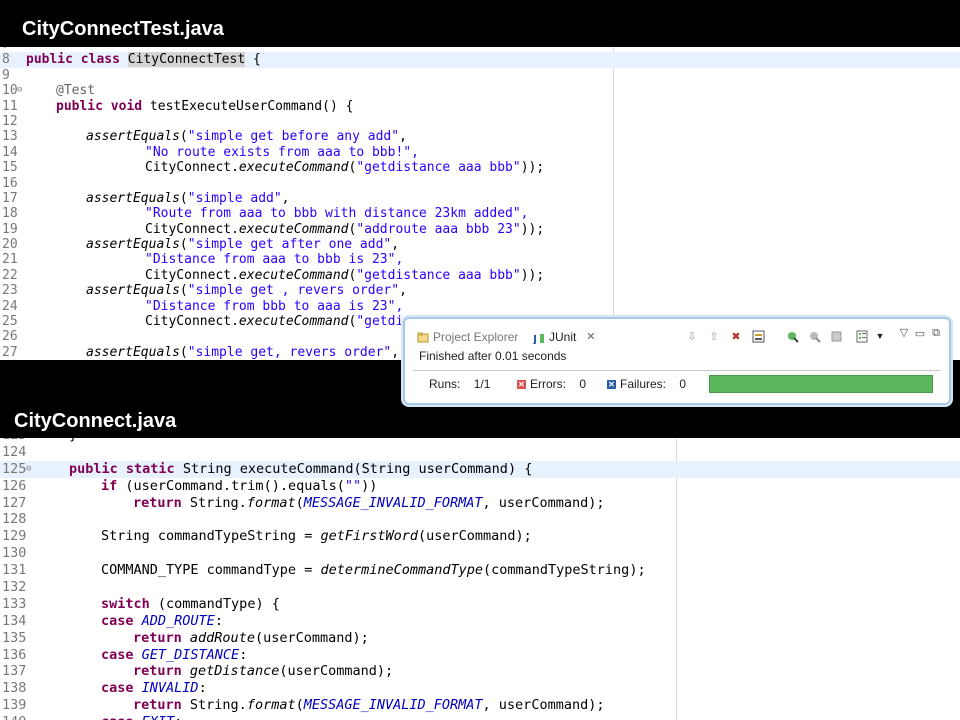  What do you see at coordinates (736, 336) in the screenshot?
I see `show-failures-only-icon: ✖` at bounding box center [736, 336].